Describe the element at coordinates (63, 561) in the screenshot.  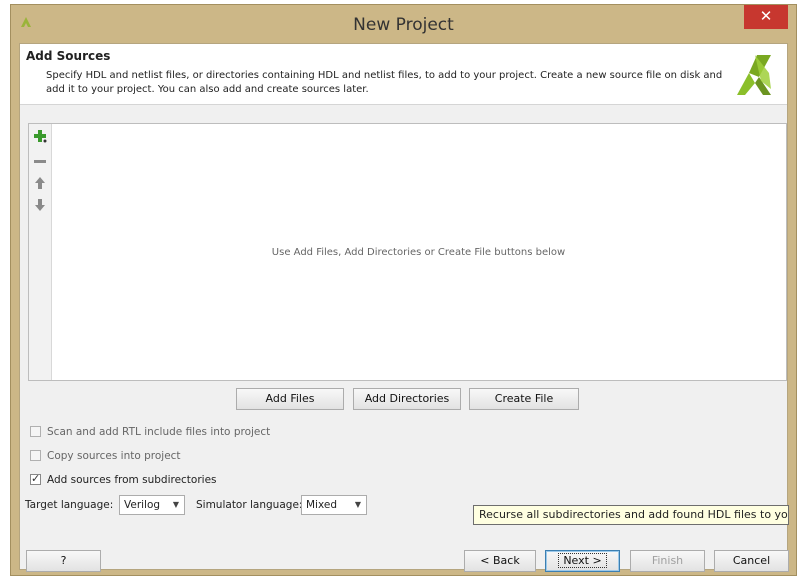
I see `help-button: ?` at that location.